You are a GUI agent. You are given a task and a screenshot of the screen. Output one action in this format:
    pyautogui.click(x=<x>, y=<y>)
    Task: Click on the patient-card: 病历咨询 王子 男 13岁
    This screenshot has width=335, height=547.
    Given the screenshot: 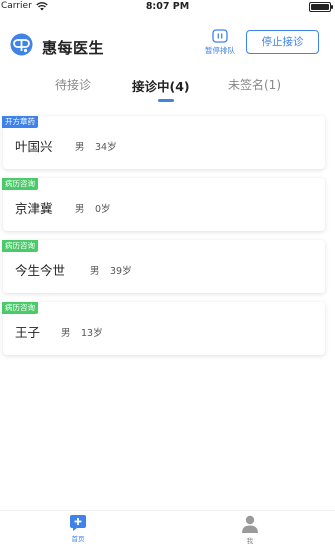 What is the action you would take?
    pyautogui.click(x=163, y=328)
    